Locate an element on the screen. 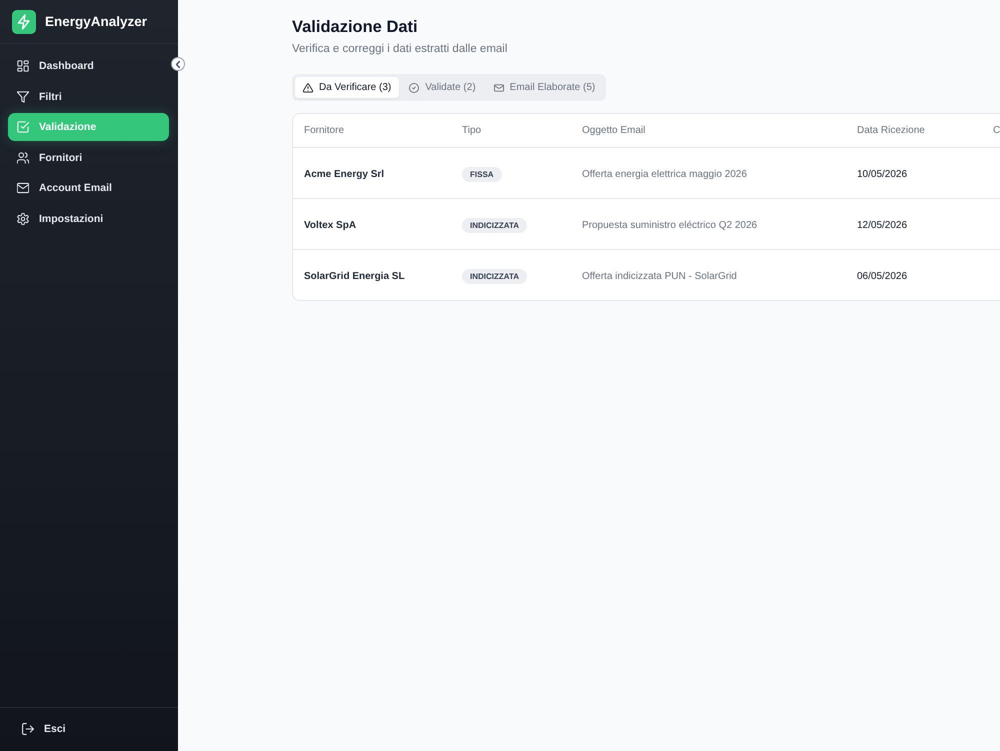 Image resolution: width=1000 pixels, height=751 pixels. received-date: 12/05/2026 is located at coordinates (882, 225).